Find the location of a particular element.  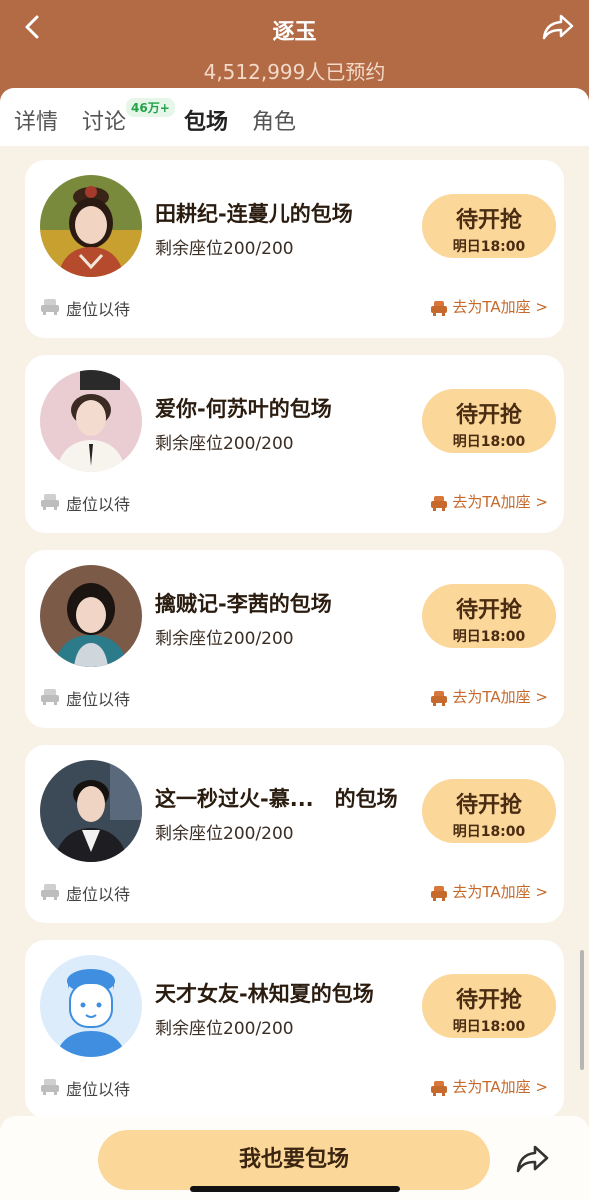

tab-details: 详情 is located at coordinates (36, 120).